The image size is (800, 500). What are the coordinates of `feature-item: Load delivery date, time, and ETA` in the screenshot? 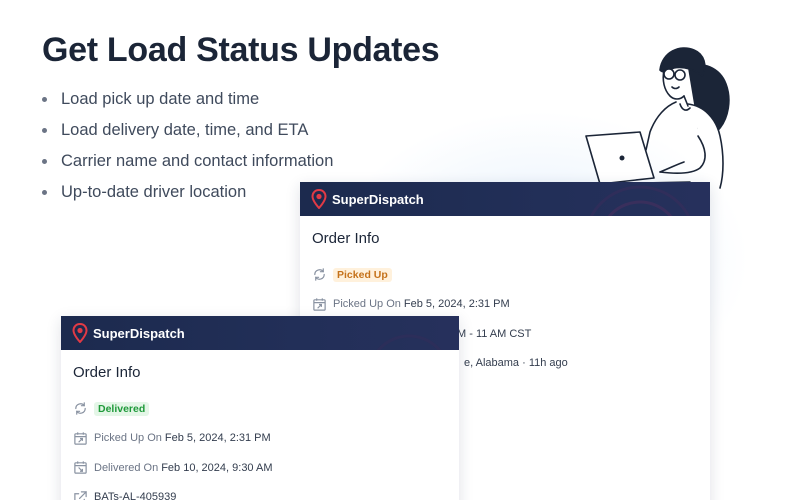 It's located at (187, 135).